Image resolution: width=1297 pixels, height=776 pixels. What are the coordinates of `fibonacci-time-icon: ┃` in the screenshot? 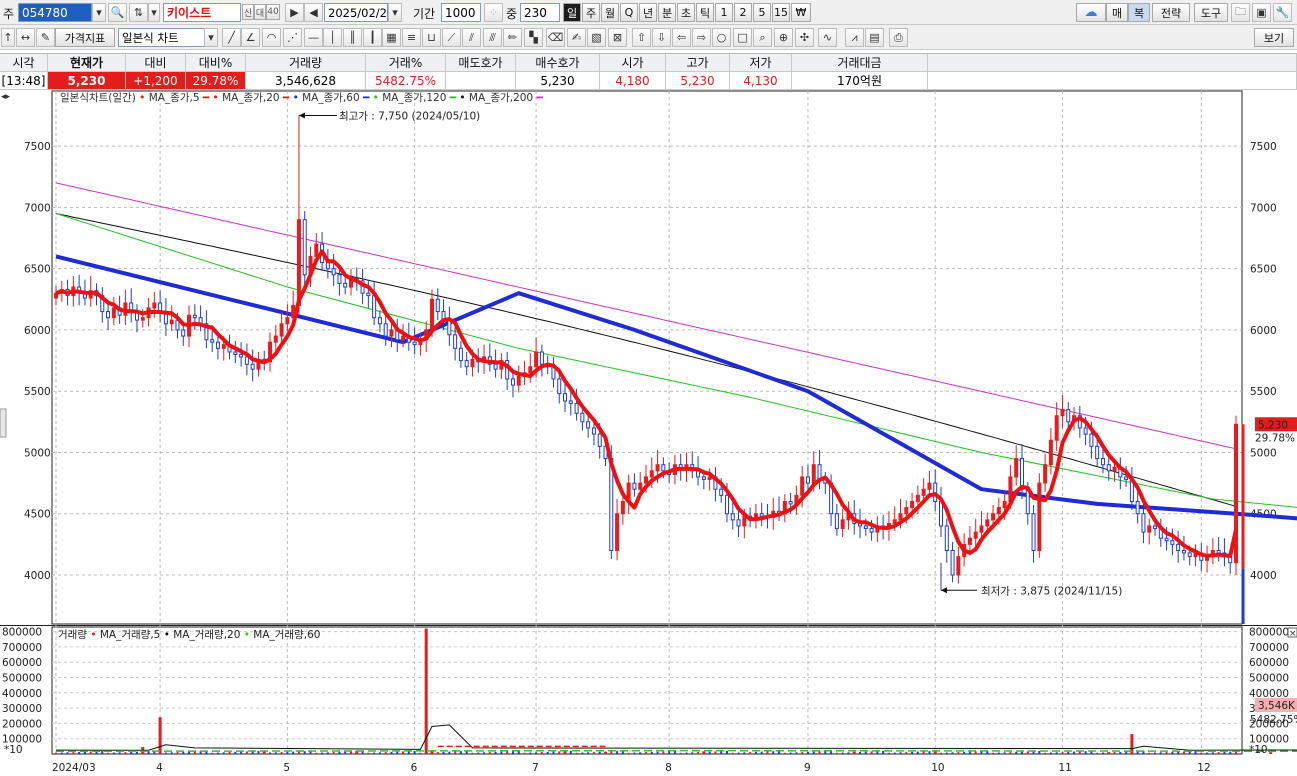 It's located at (372, 37).